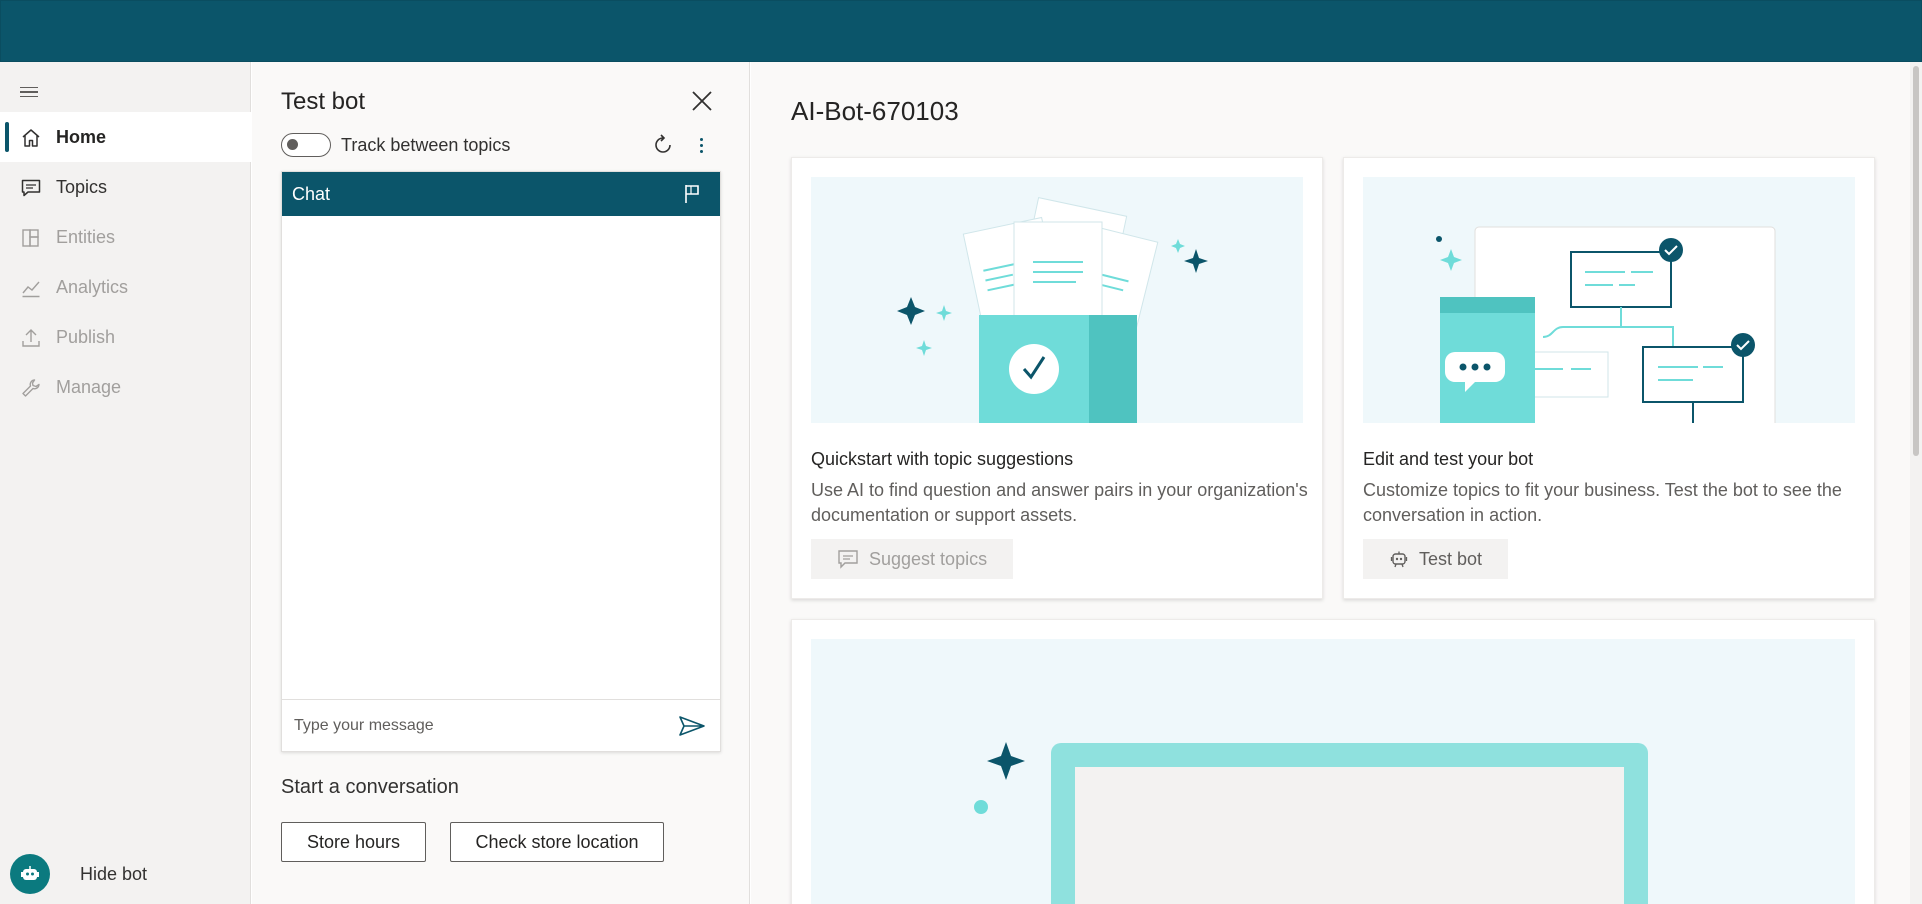 The height and width of the screenshot is (904, 1922). Describe the element at coordinates (30, 238) in the screenshot. I see `entities-icon` at that location.